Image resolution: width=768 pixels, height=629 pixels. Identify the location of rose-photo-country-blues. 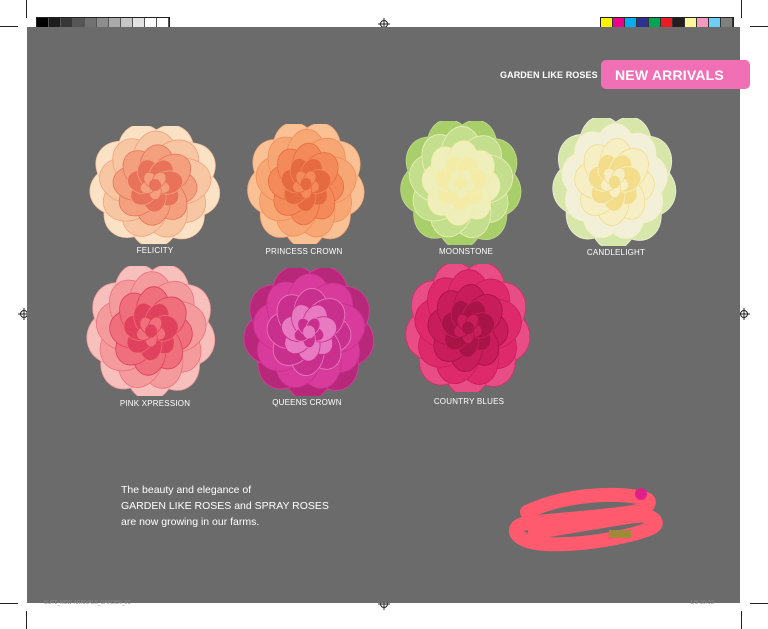
(468, 328).